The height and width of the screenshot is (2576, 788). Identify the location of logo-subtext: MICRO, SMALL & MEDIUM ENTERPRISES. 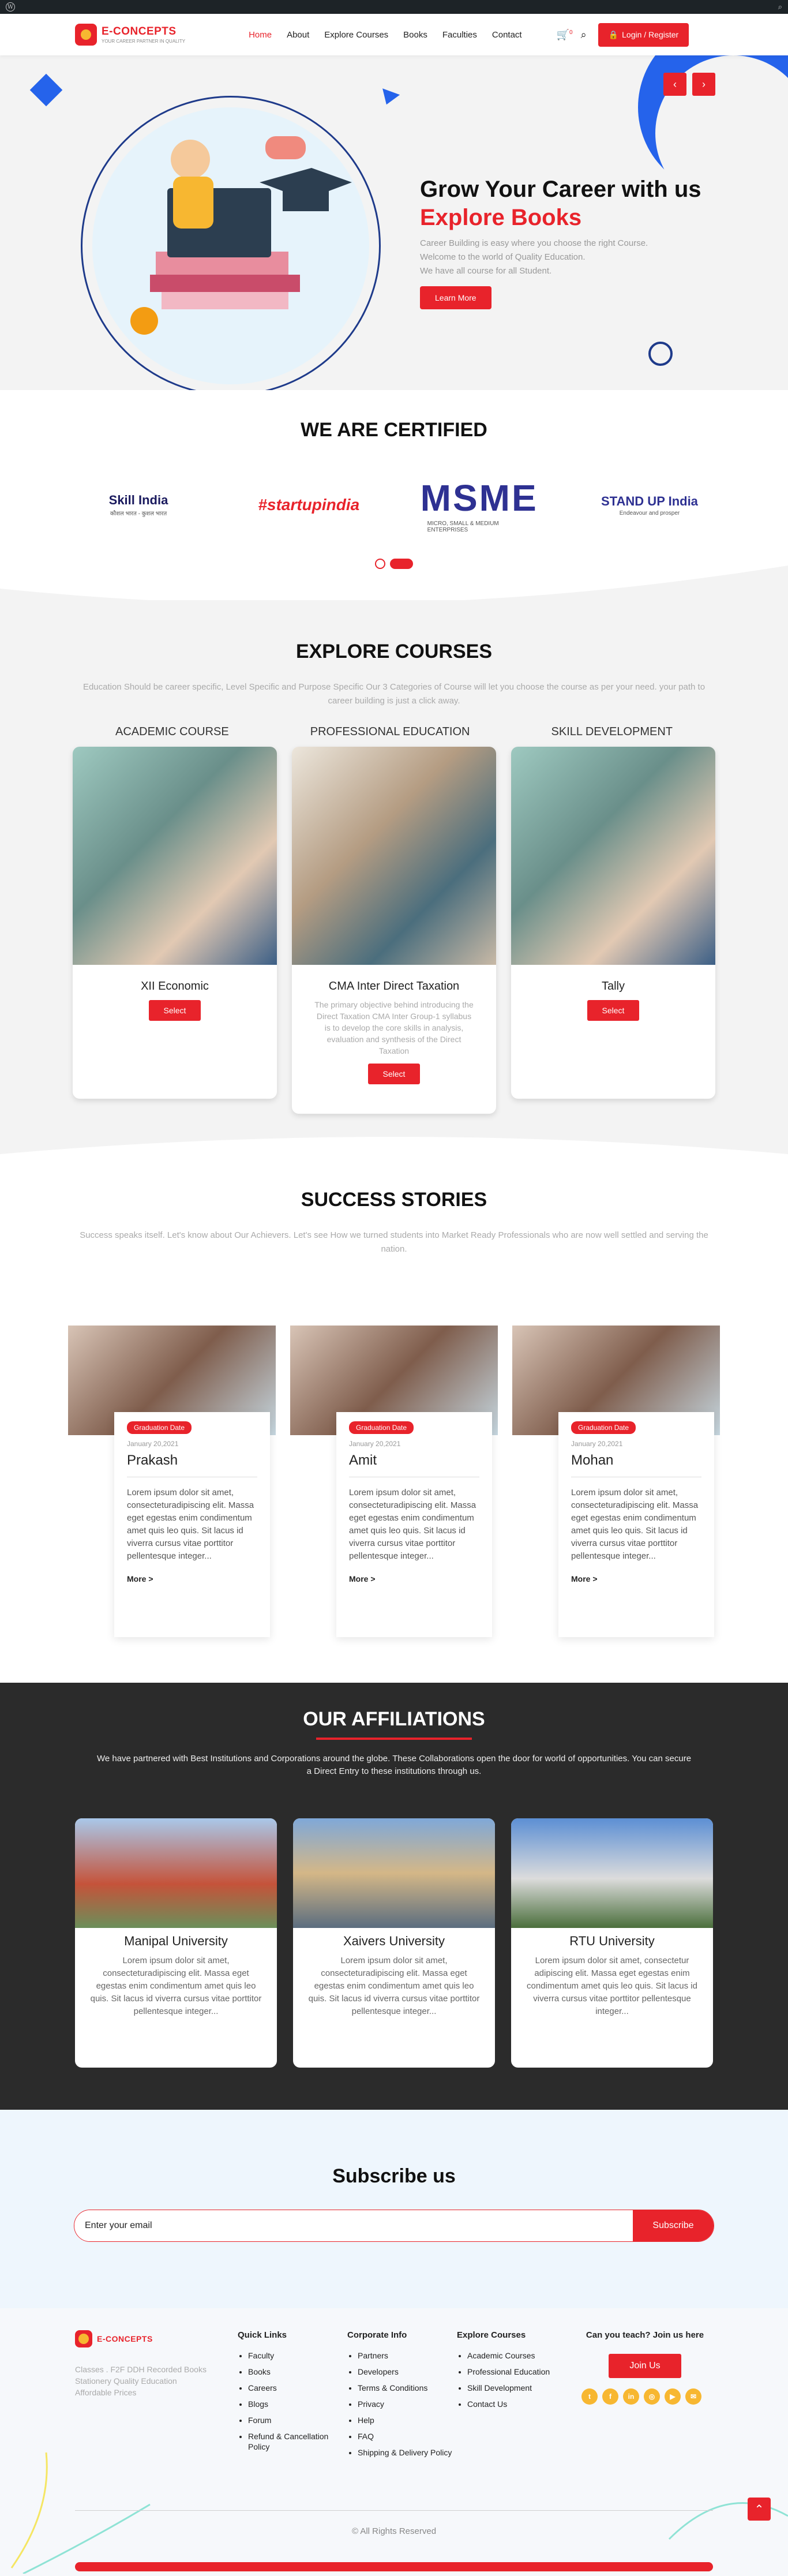
(463, 527).